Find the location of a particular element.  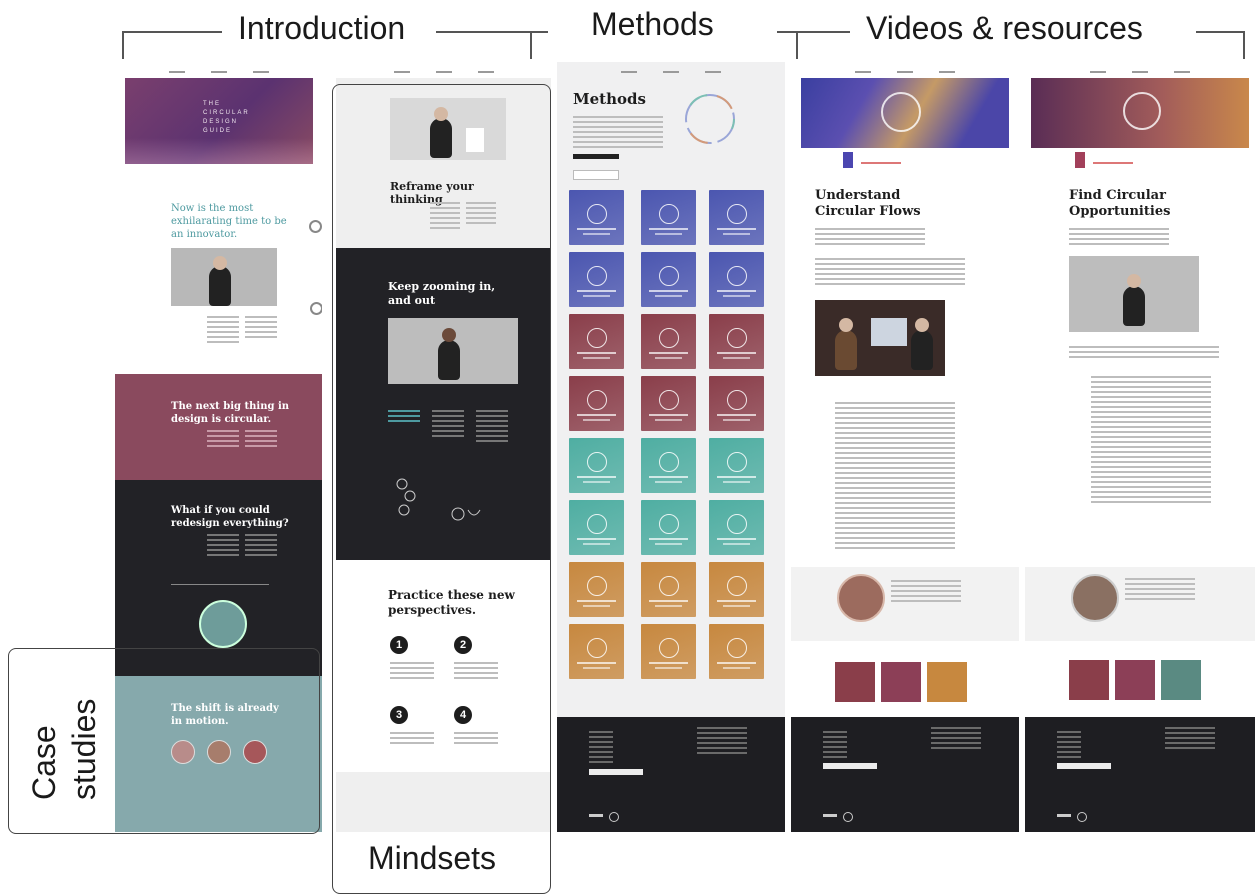

methods-footer-button is located at coordinates (616, 772).